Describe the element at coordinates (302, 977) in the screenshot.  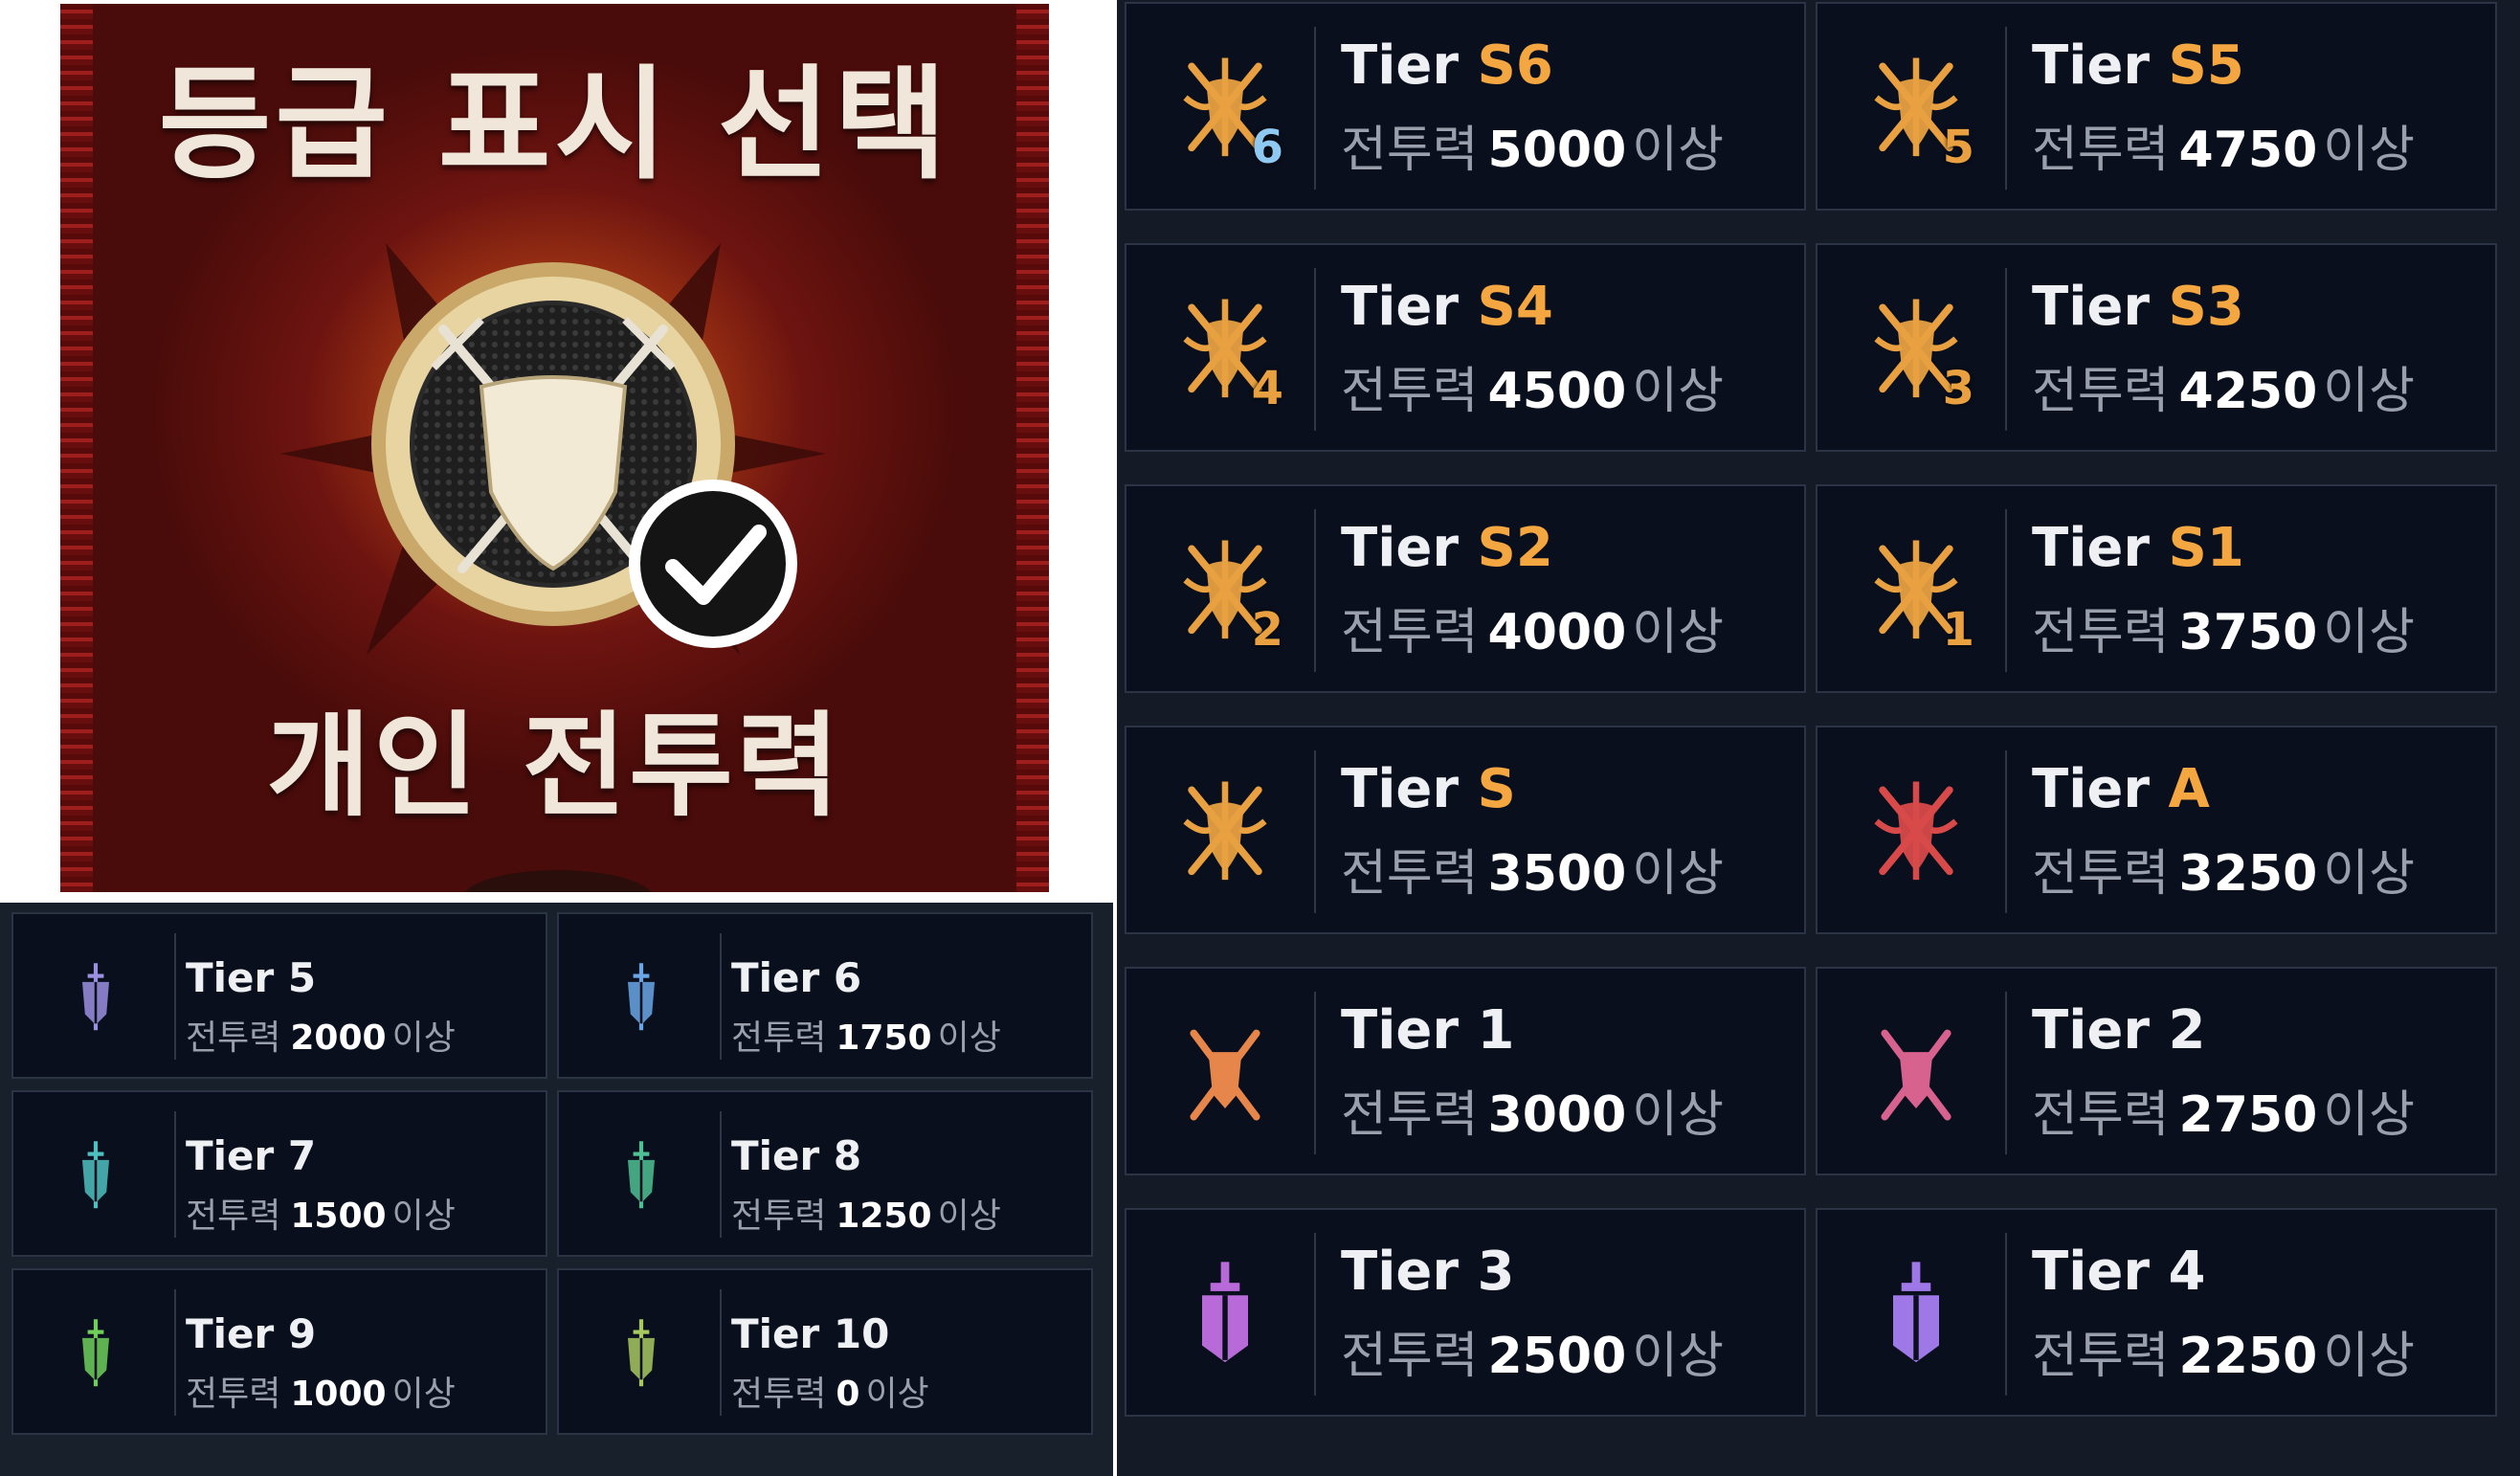
I see `tier-grade: 5` at that location.